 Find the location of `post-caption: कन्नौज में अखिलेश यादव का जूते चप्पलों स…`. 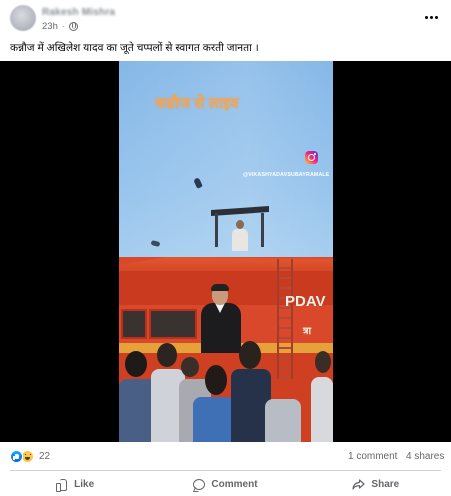

post-caption: कन्नौज में अखिलेश यादव का जूते चप्पलों स… is located at coordinates (134, 48).